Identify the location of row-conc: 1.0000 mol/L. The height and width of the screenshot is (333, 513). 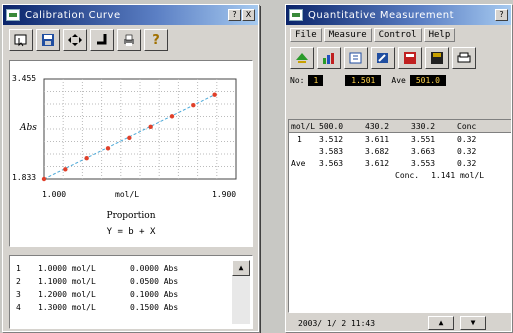
(67, 268).